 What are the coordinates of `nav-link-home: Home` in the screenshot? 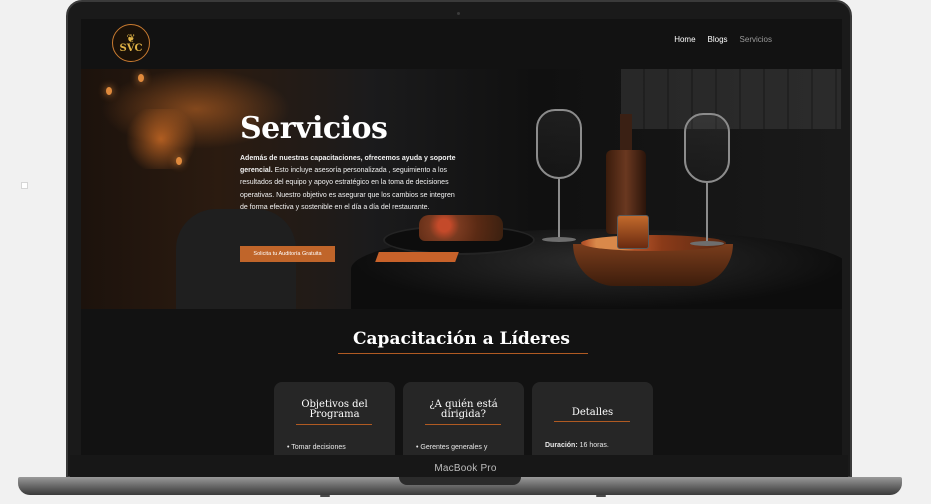 It's located at (684, 39).